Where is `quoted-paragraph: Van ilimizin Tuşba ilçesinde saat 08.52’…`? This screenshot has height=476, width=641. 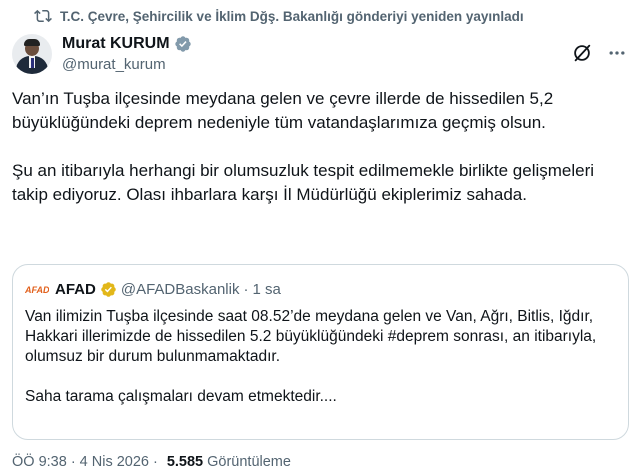
quoted-paragraph: Van ilimizin Tuşba ilçesinde saat 08.52’… is located at coordinates (311, 336).